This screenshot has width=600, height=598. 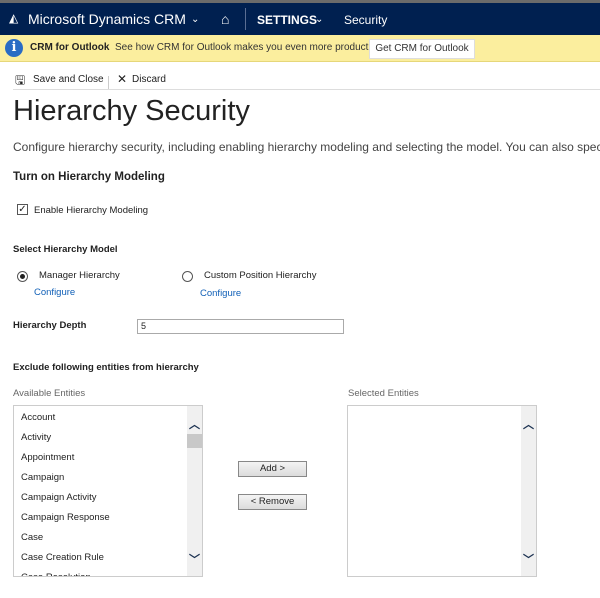 I want to click on entity-list-item: Account, so click(x=108, y=418).